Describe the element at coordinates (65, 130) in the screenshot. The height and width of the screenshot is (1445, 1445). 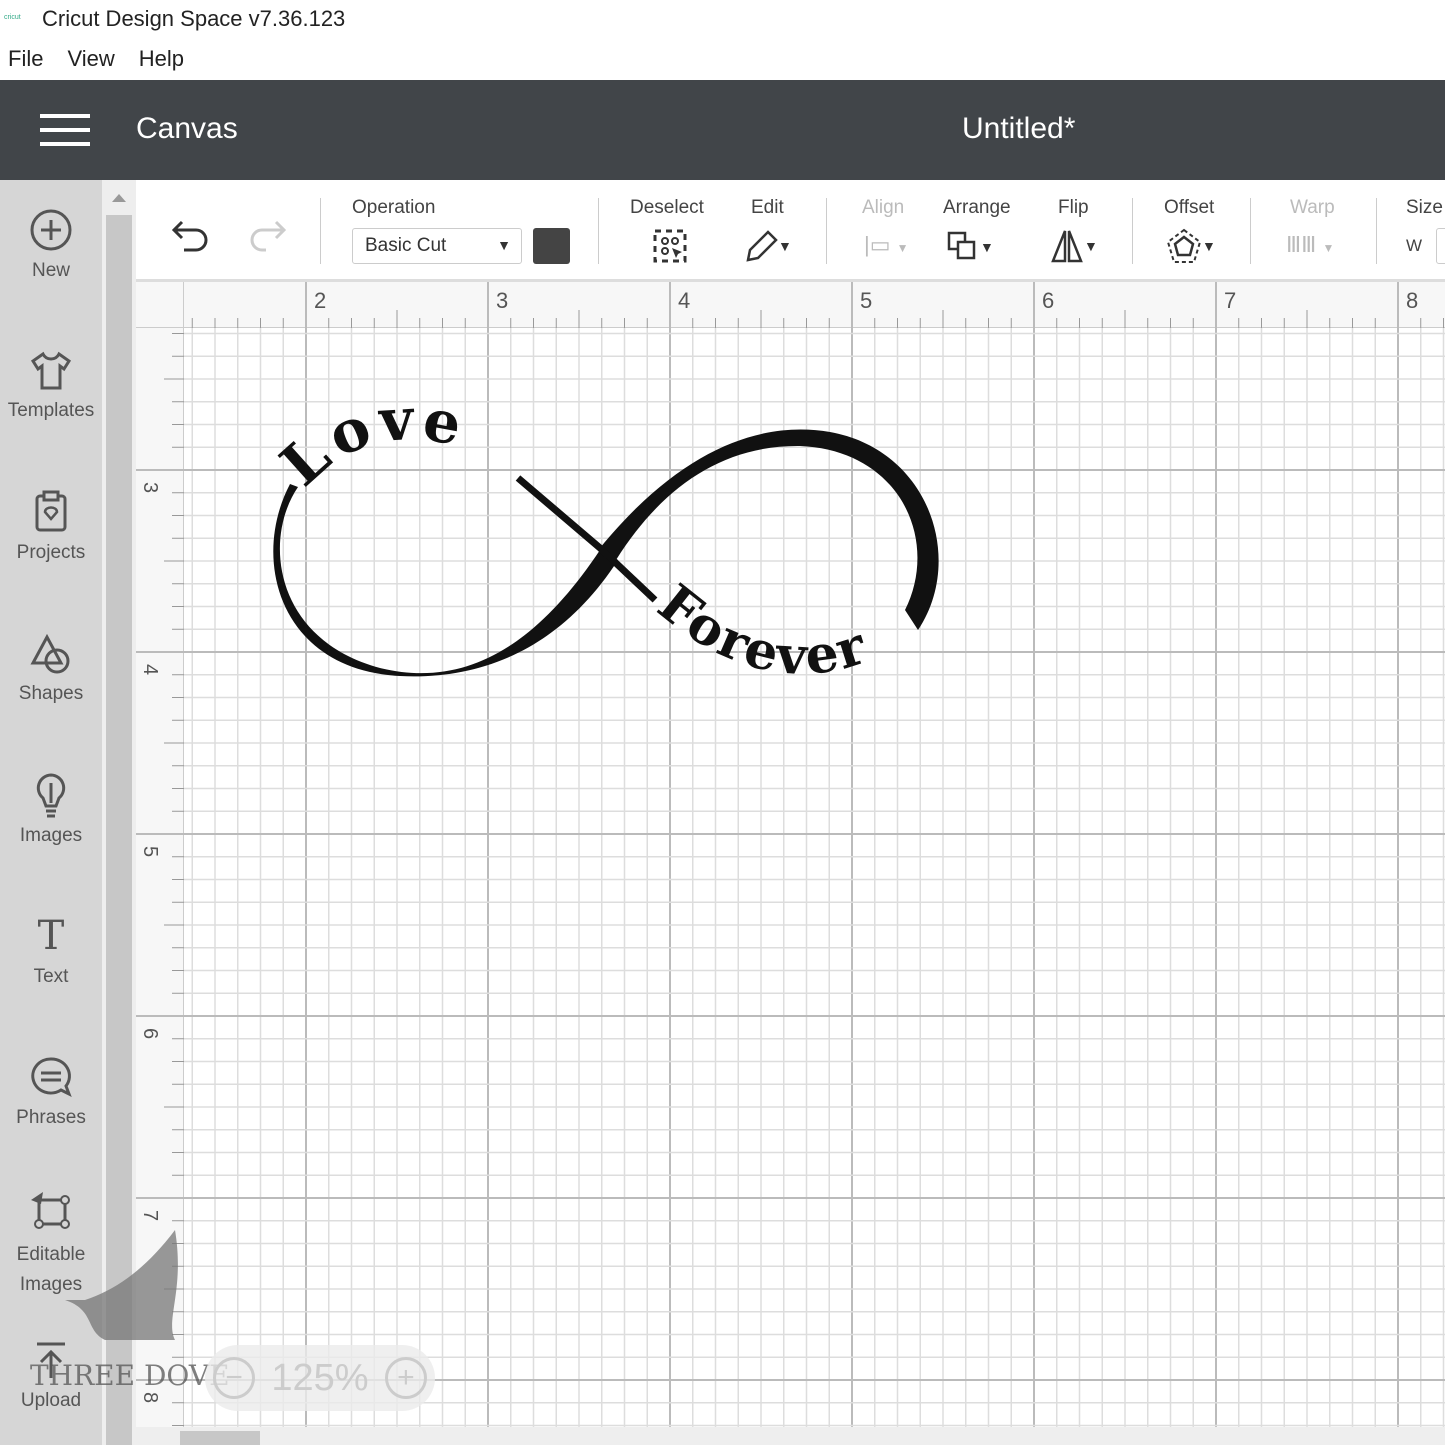
I see `hamburger-icon` at that location.